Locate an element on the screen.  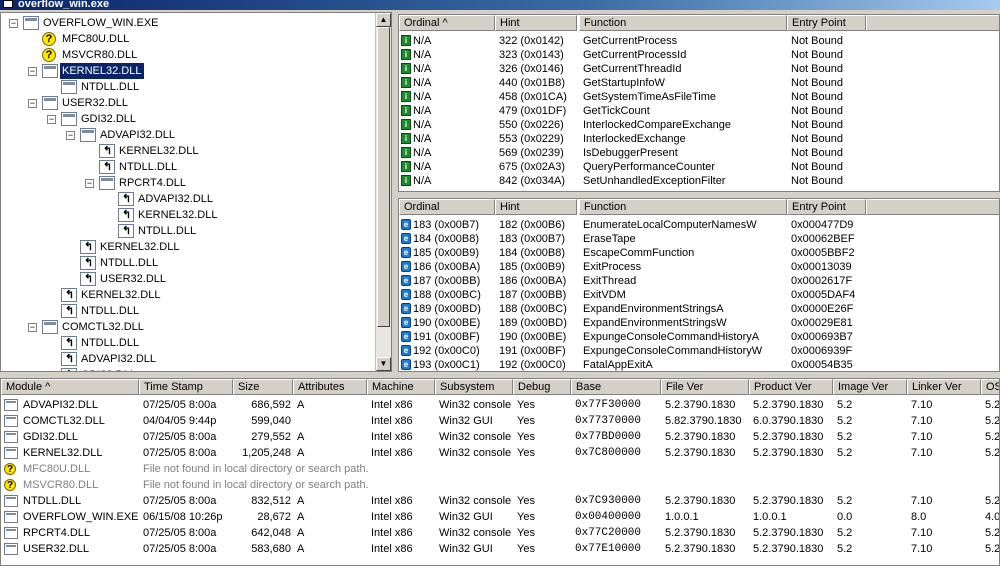
cell: 326 (0x0146) is located at coordinates (531, 69).